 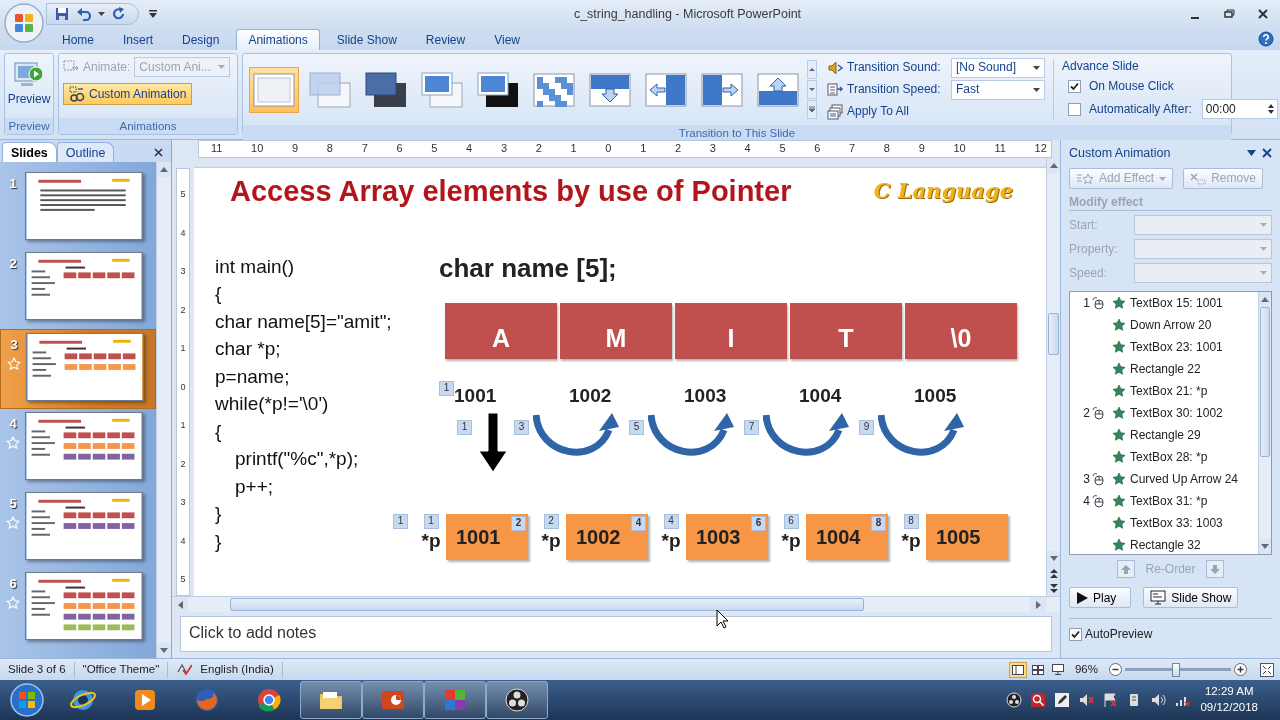 I want to click on zoom-in-button, so click(x=1240, y=669).